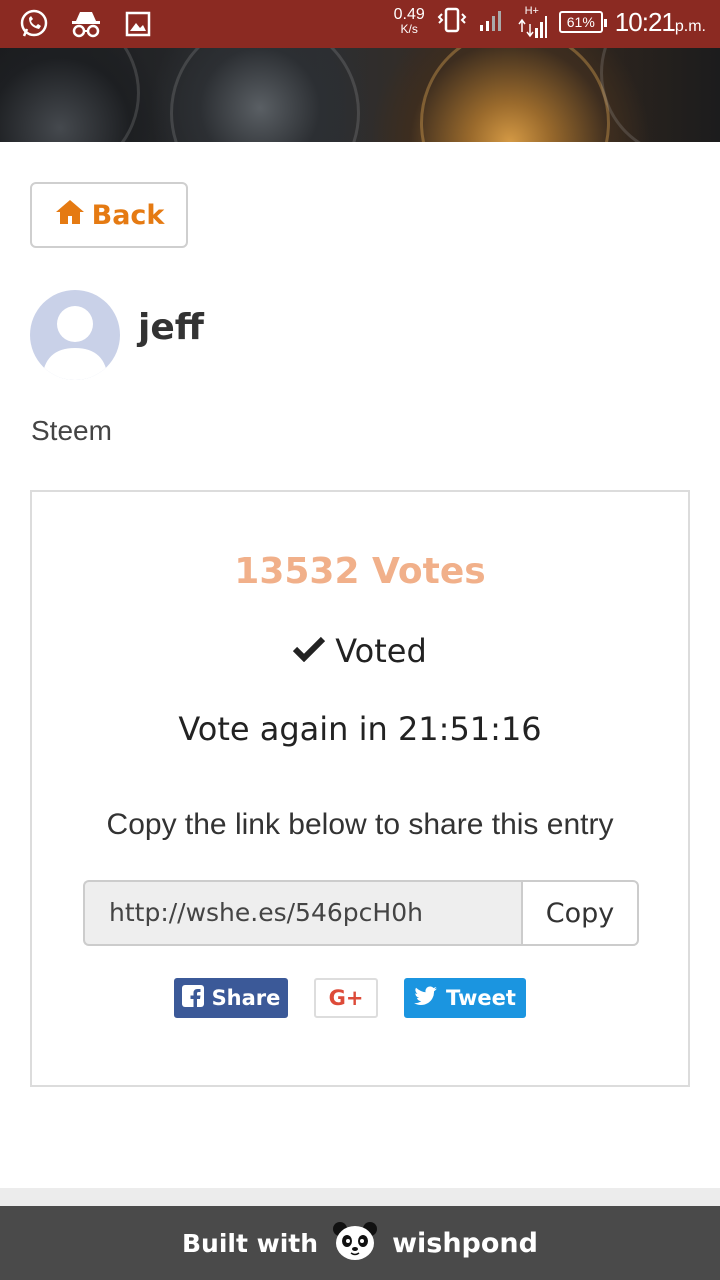  Describe the element at coordinates (409, 29) in the screenshot. I see `network-speed-unit: K/s` at that location.